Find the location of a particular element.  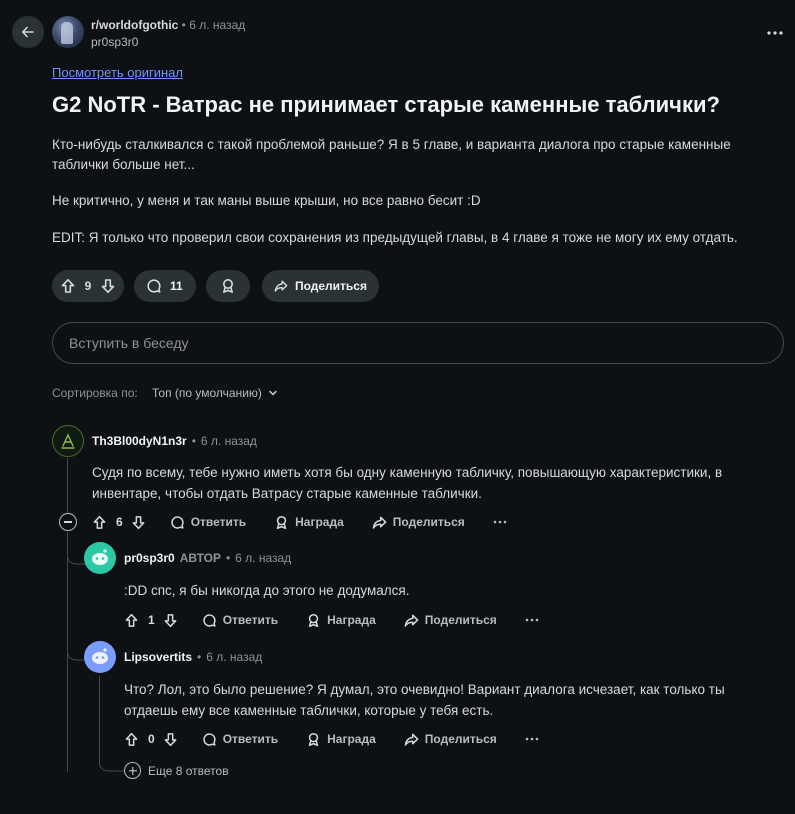

more-replies-button: Еще 8 ответов is located at coordinates (176, 770).